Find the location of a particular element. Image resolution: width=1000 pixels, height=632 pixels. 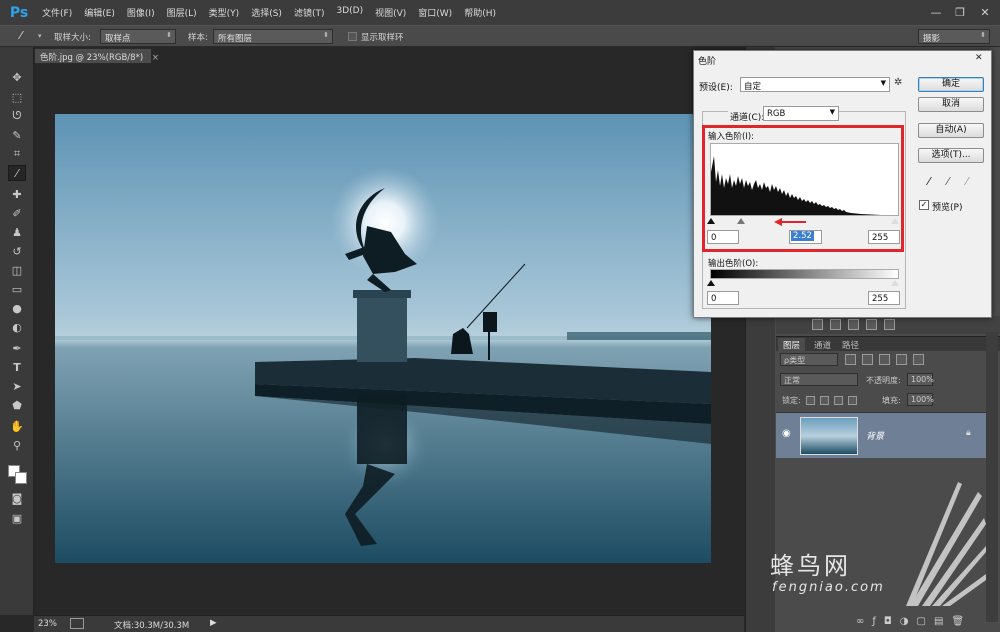

tool-preset-chevron-icon: ▾ is located at coordinates (40, 36).